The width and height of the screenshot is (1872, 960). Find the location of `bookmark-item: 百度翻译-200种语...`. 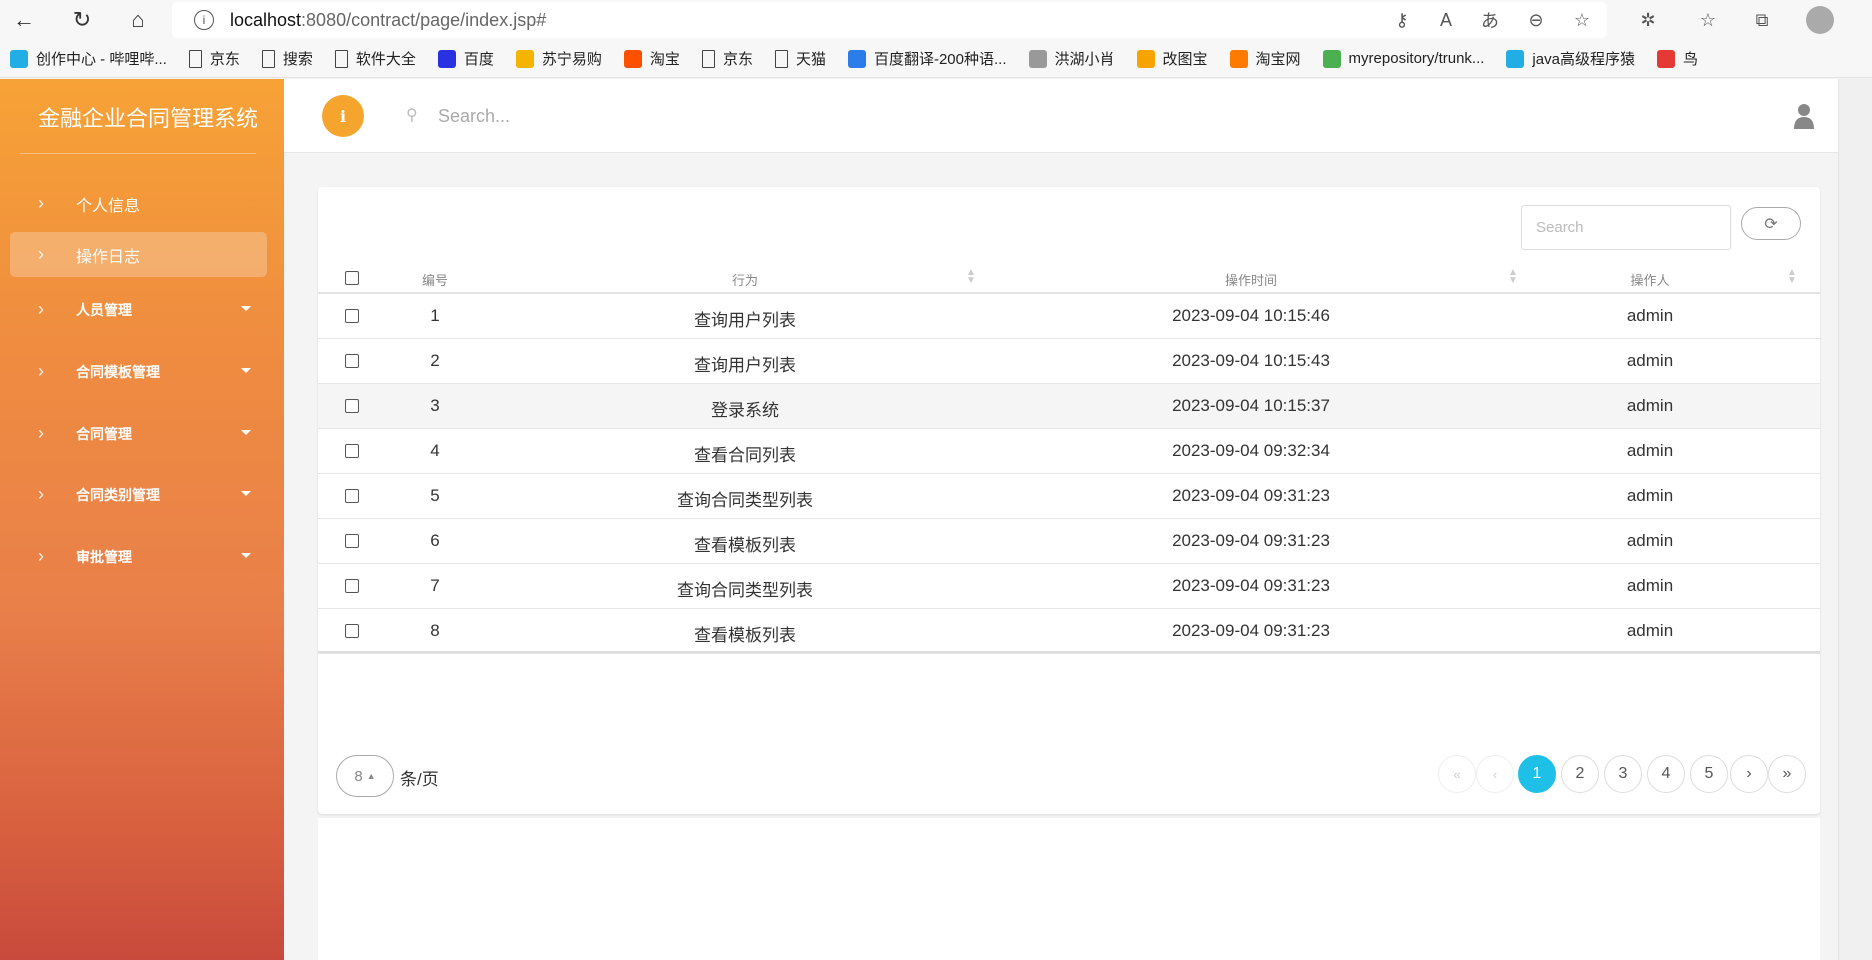

bookmark-item: 百度翻译-200种语... is located at coordinates (927, 58).